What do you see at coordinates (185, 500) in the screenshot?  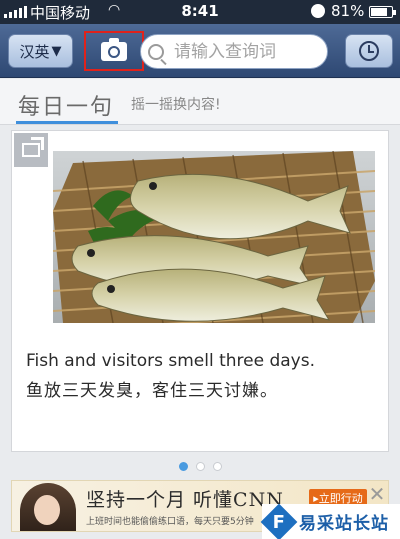 I see `ad-headline: 坚持一个月 听懂CNN` at bounding box center [185, 500].